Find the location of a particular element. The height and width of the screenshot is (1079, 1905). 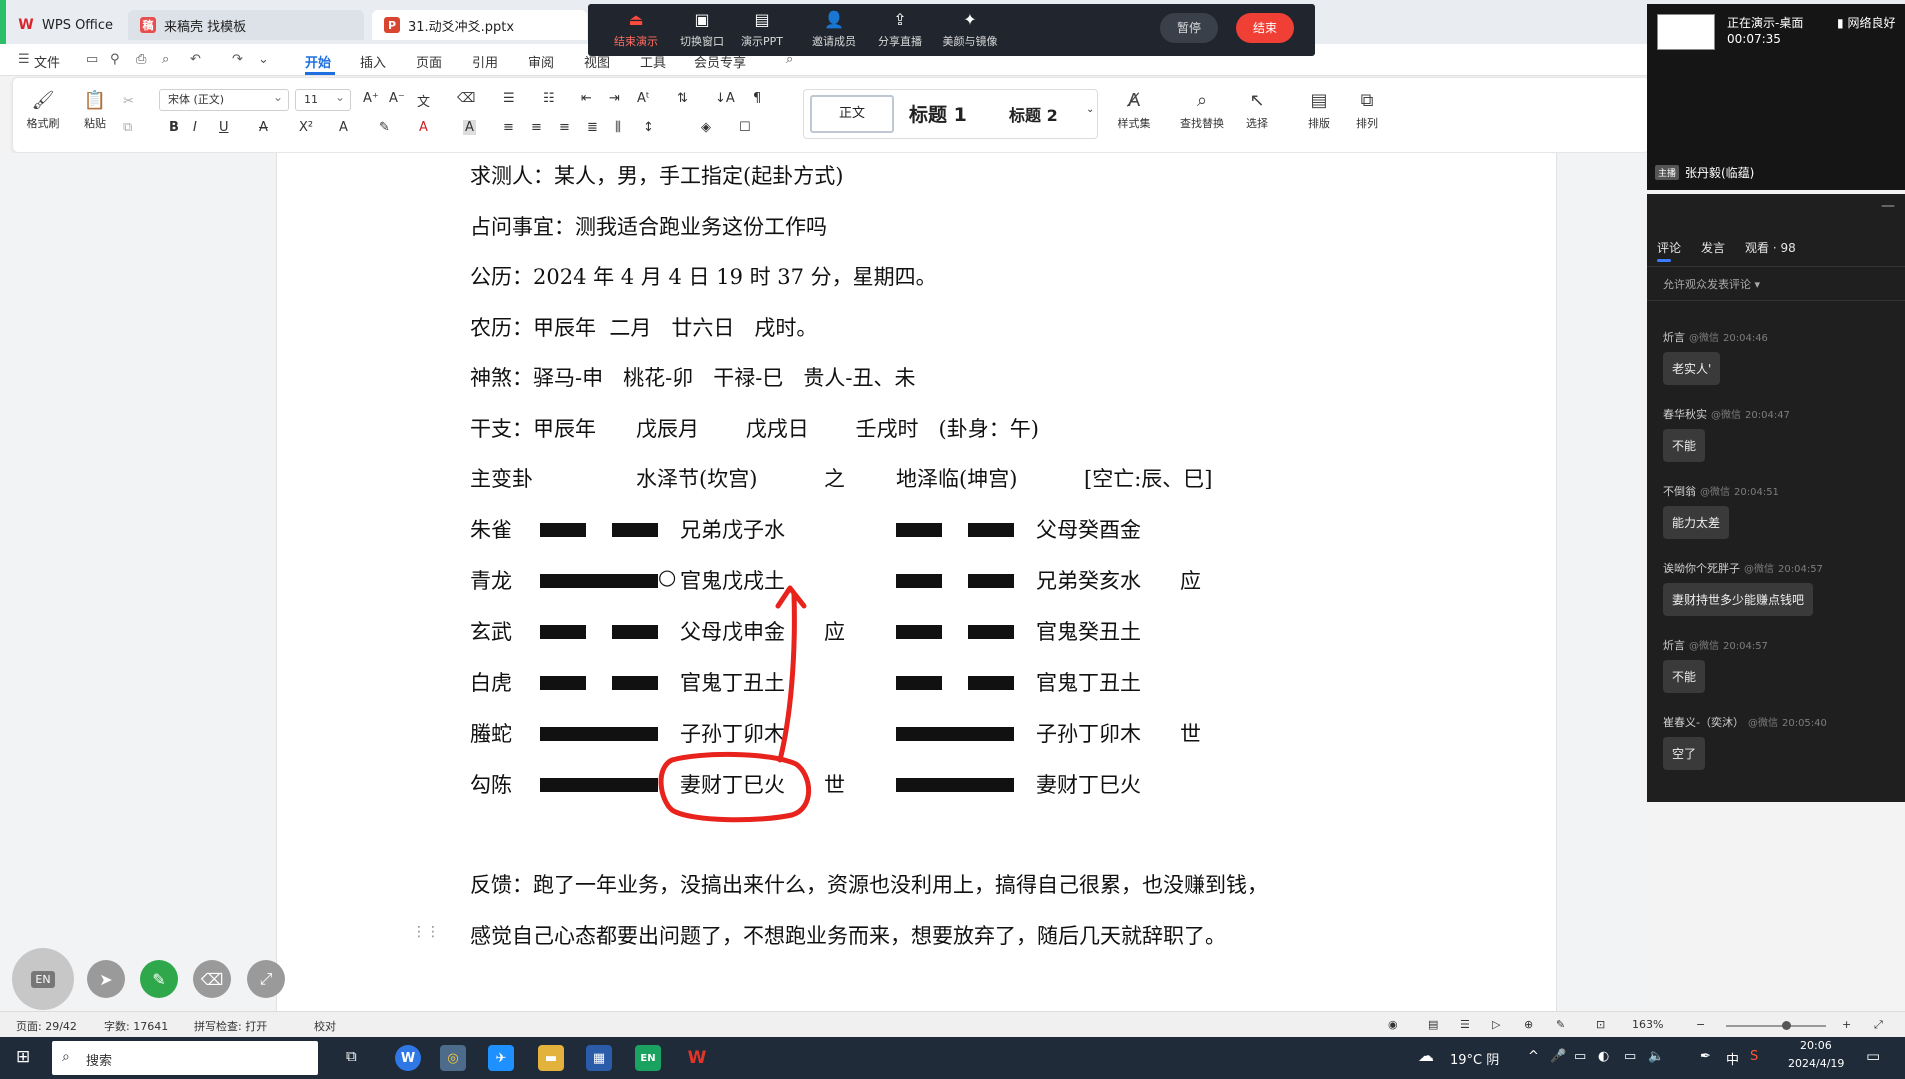

pen-tool-button: ✎ is located at coordinates (159, 979).